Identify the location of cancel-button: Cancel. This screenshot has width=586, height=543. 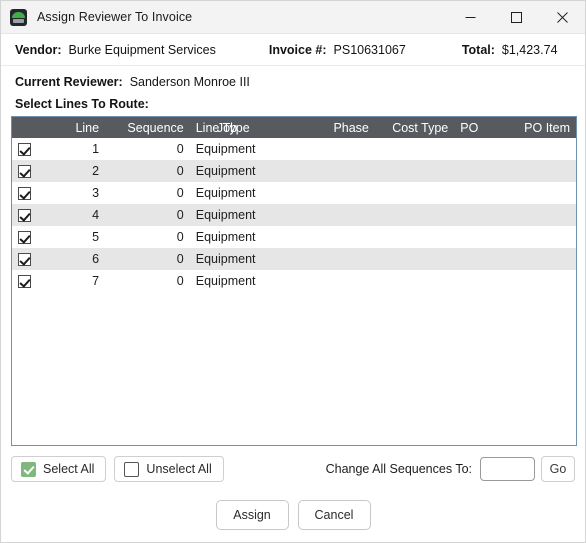
(334, 515).